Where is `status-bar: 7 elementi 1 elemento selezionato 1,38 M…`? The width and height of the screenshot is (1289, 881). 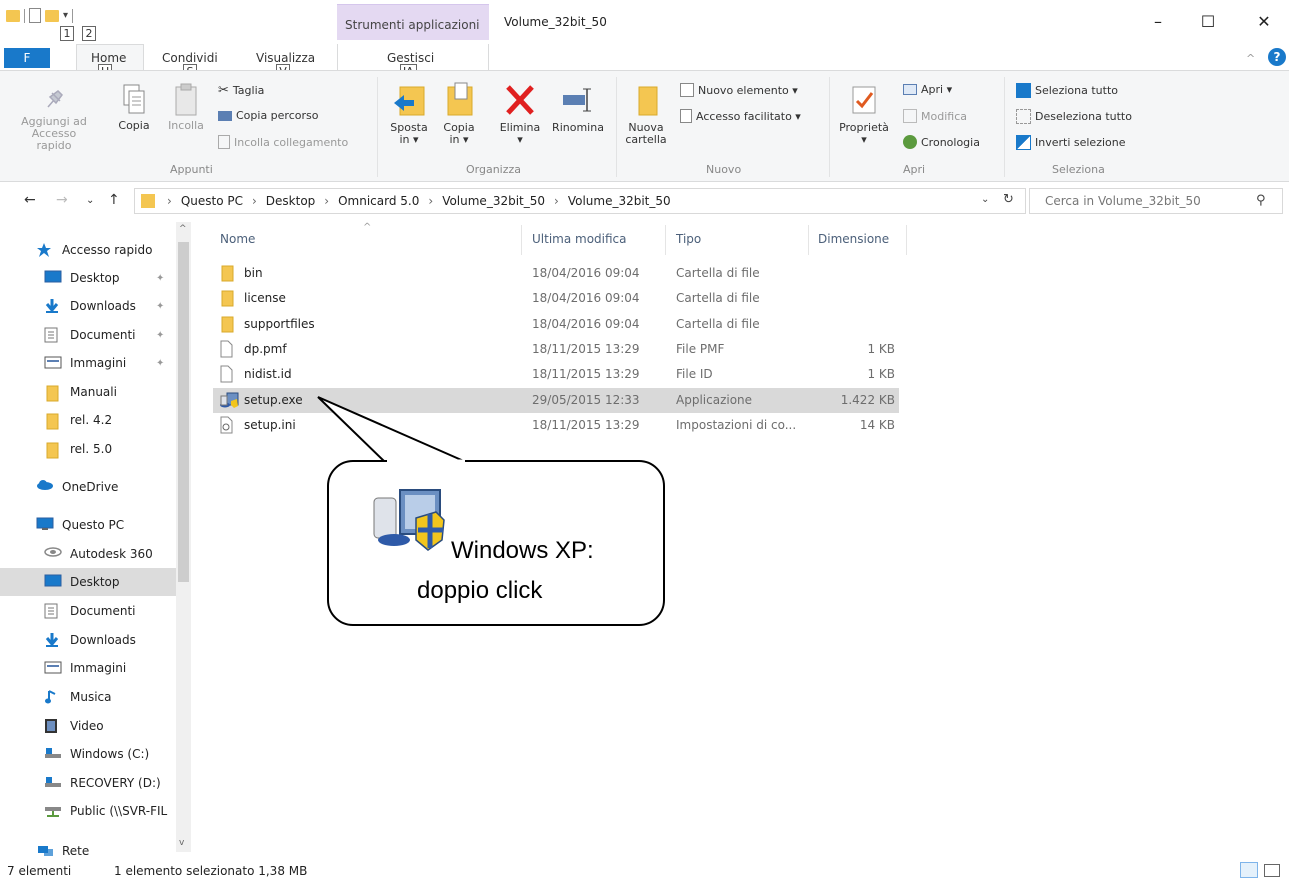 status-bar: 7 elementi 1 elemento selezionato 1,38 M… is located at coordinates (644, 871).